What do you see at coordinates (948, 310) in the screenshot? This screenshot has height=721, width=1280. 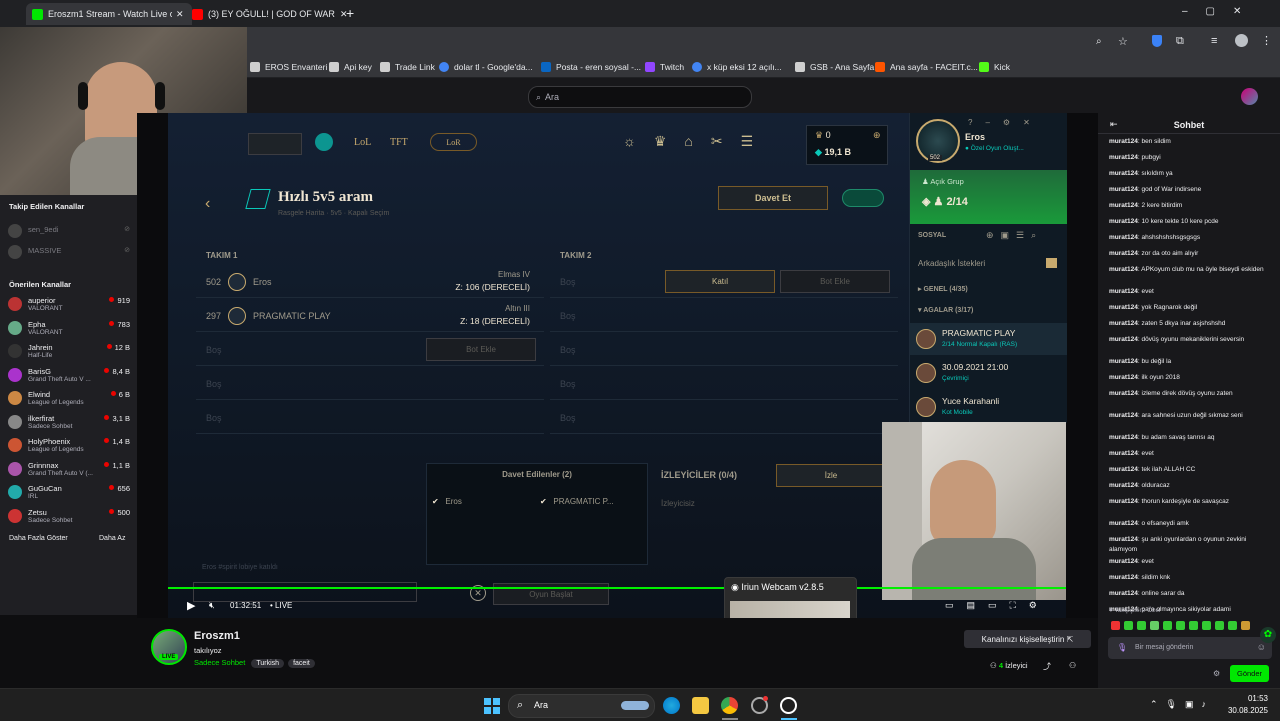 I see `group-agalar: AGALAR (3/17)` at bounding box center [948, 310].